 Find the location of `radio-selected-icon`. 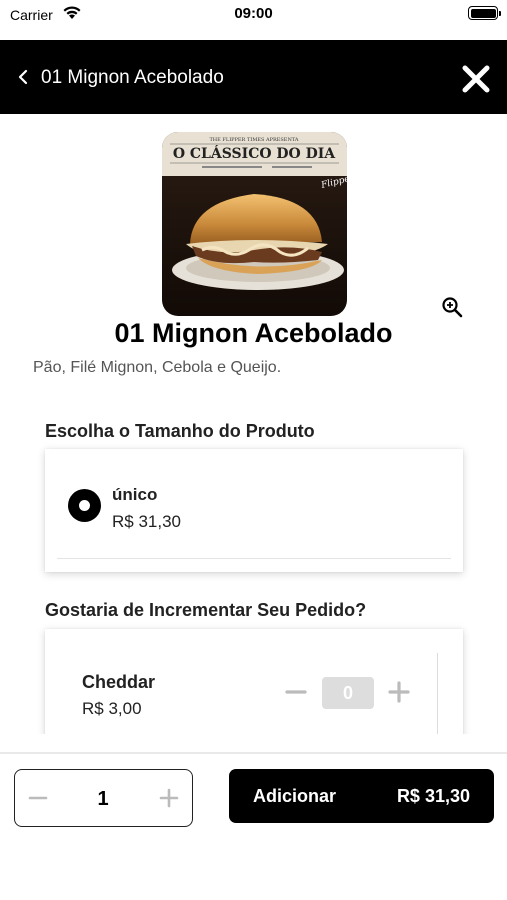

radio-selected-icon is located at coordinates (84, 505).